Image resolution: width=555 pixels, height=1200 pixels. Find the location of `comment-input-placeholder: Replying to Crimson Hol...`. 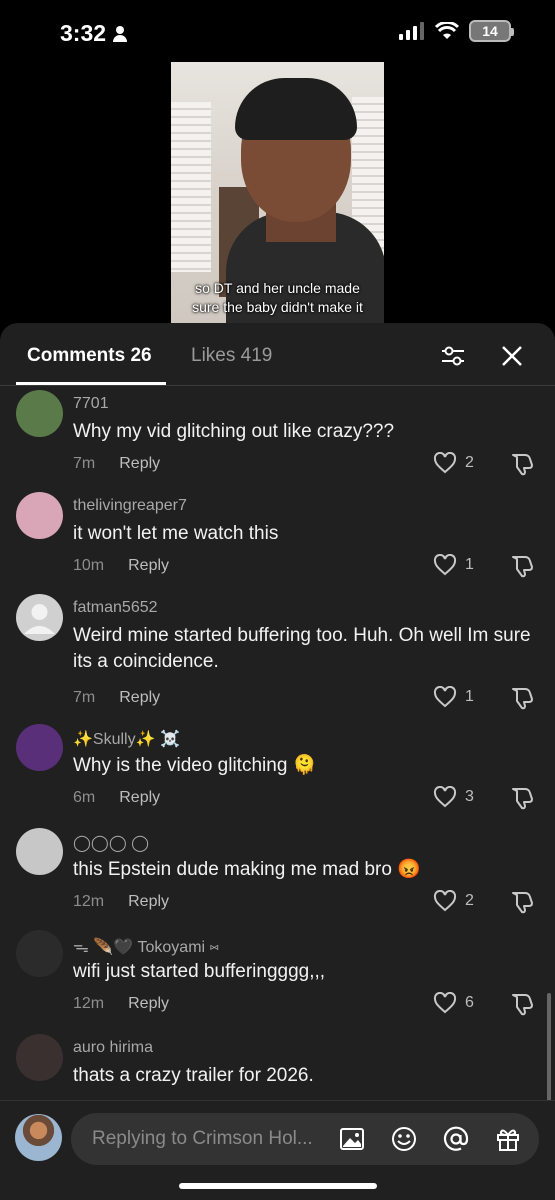

comment-input-placeholder: Replying to Crimson Hol... is located at coordinates (202, 1138).